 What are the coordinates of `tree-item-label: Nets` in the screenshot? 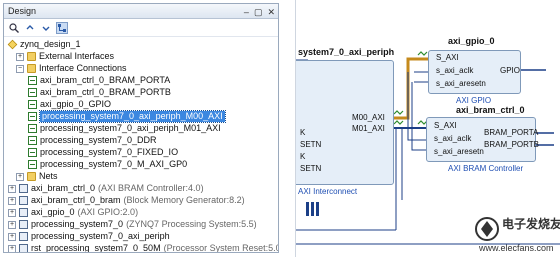 It's located at (48, 176).